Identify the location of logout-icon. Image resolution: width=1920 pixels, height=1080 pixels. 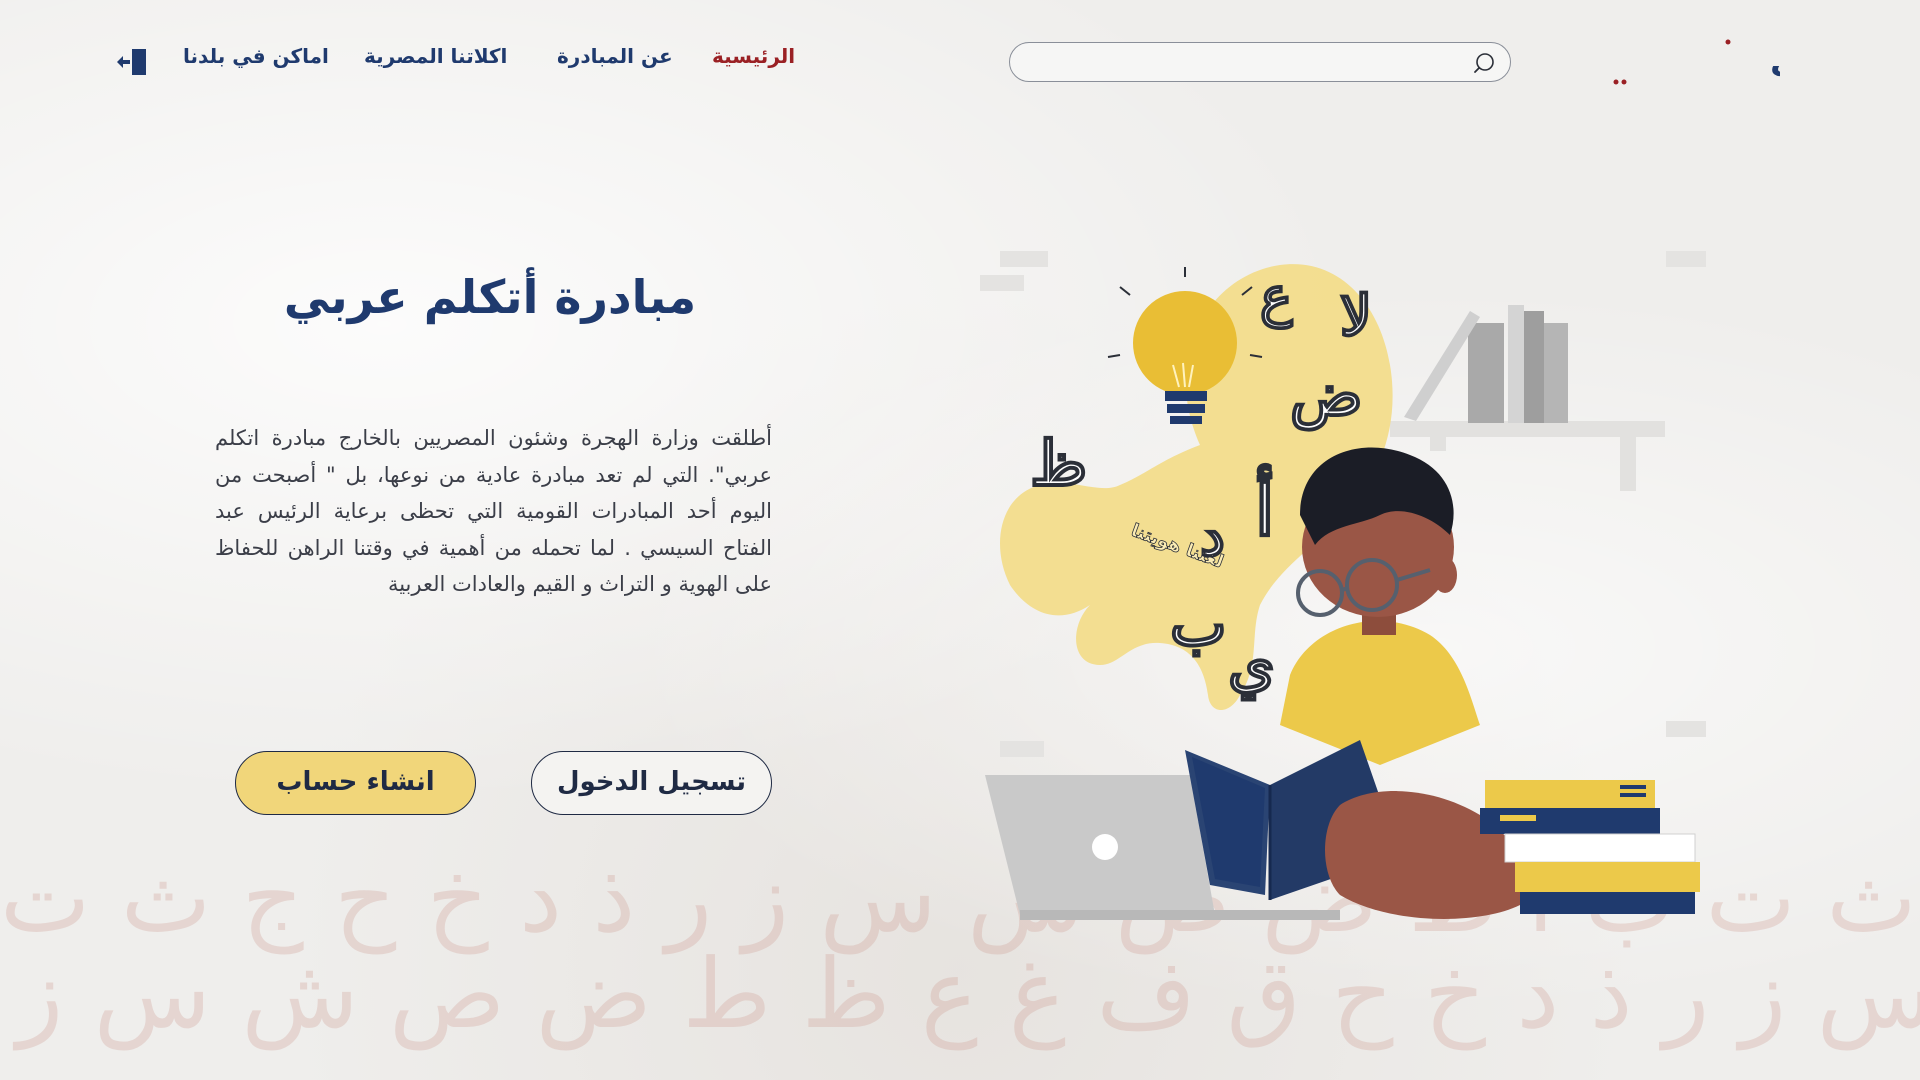
(133, 62).